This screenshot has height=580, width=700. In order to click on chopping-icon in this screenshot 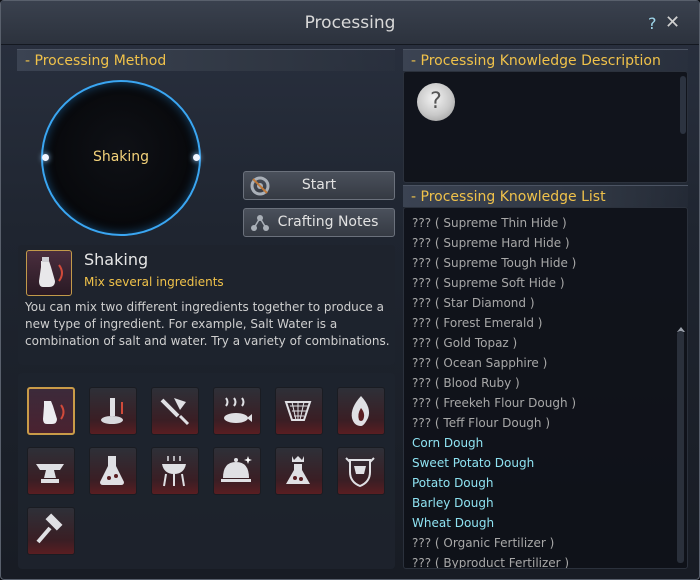, I will do `click(175, 411)`.